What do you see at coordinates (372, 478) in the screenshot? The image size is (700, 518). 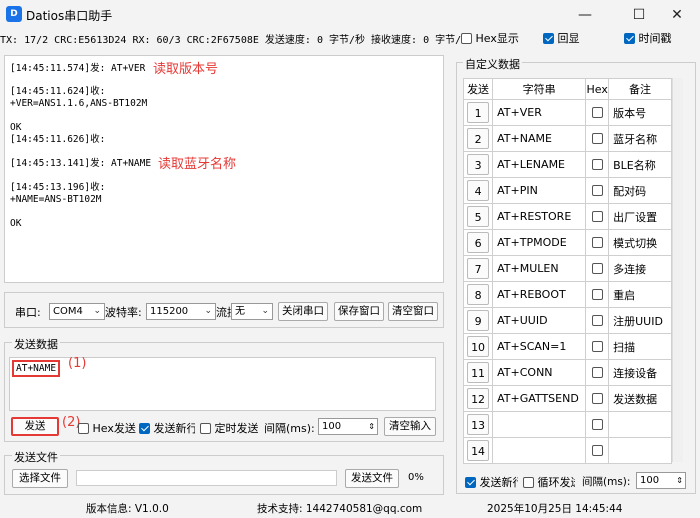 I see `send-file-button: 发送文件` at bounding box center [372, 478].